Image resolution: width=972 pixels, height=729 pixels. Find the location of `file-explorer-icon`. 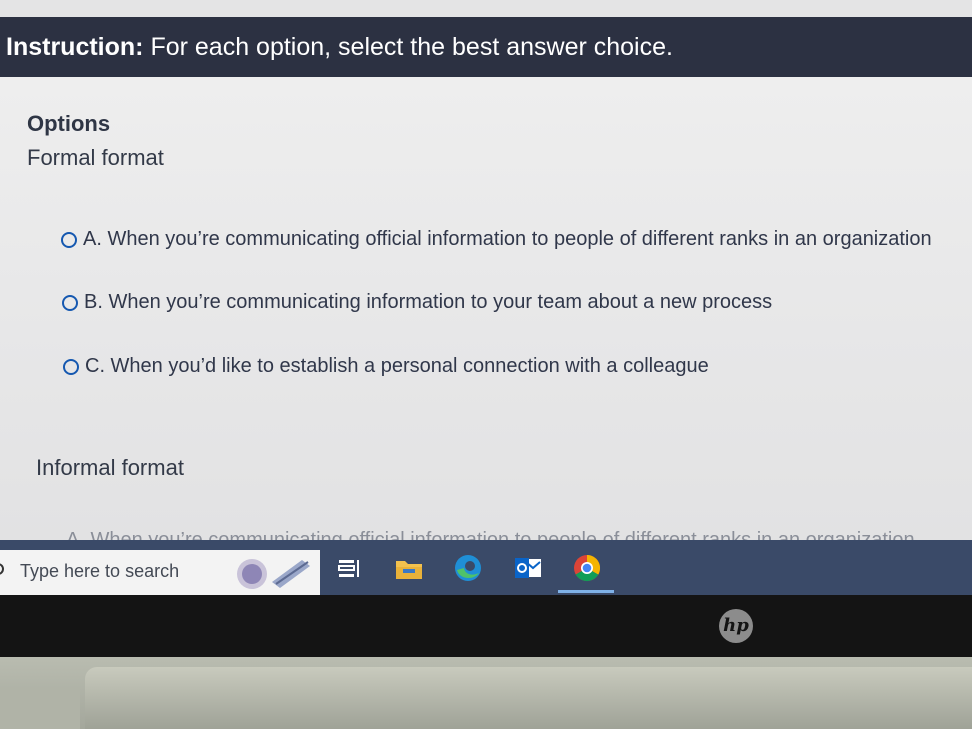

file-explorer-icon is located at coordinates (409, 568).